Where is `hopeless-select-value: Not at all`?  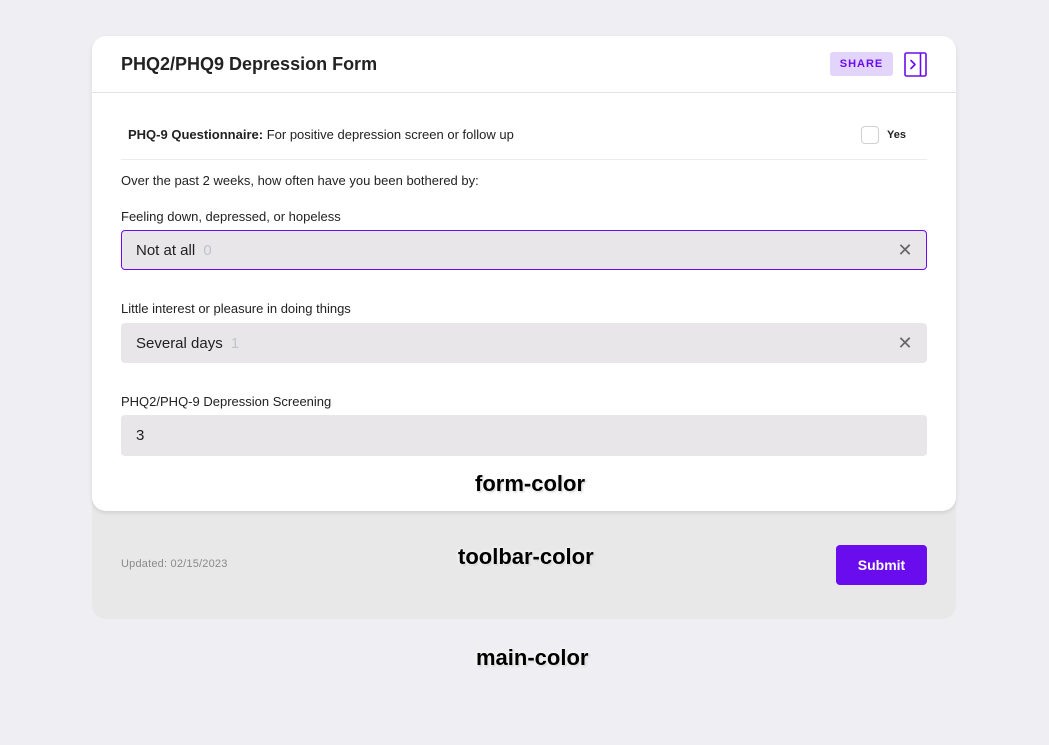 hopeless-select-value: Not at all is located at coordinates (166, 250).